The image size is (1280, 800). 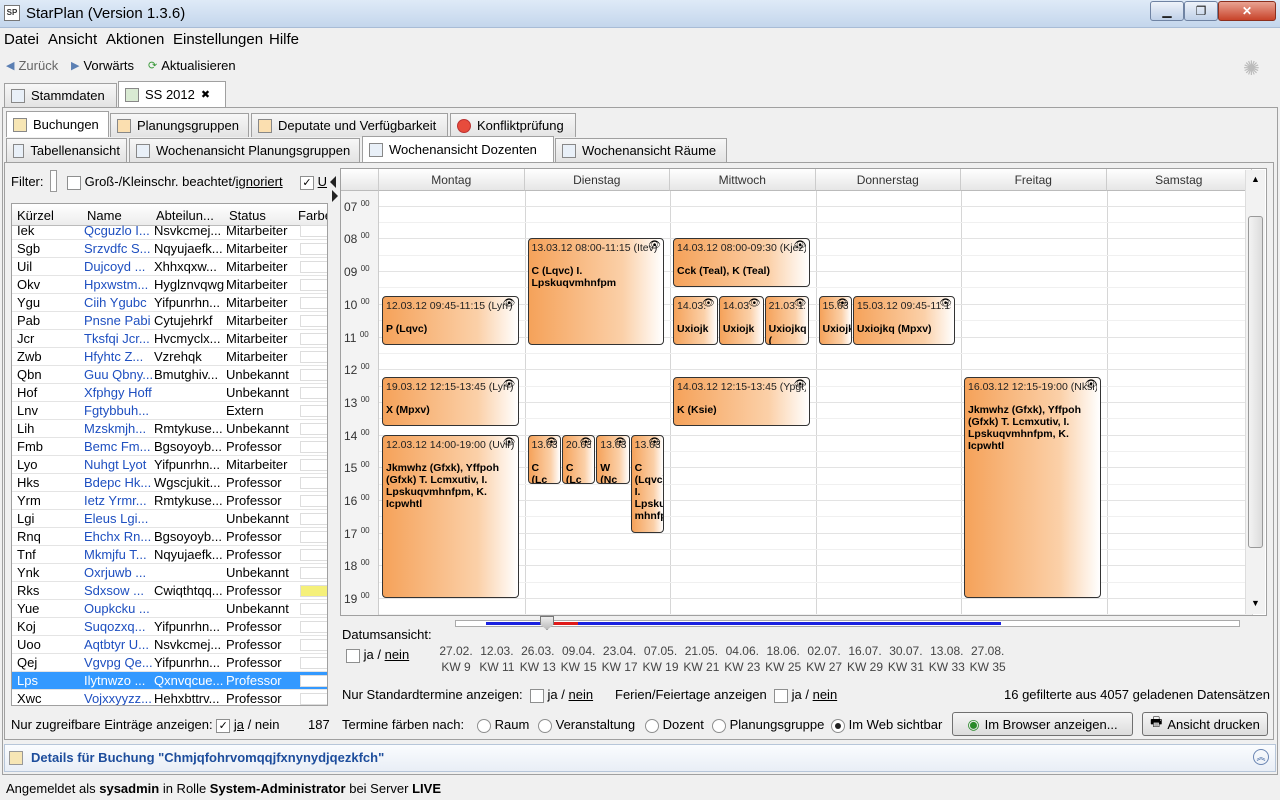 What do you see at coordinates (450, 320) in the screenshot?
I see `calendar-event: 12.03.12 09:45-11:15 (Lyrr) P (Lqvc) 👁` at bounding box center [450, 320].